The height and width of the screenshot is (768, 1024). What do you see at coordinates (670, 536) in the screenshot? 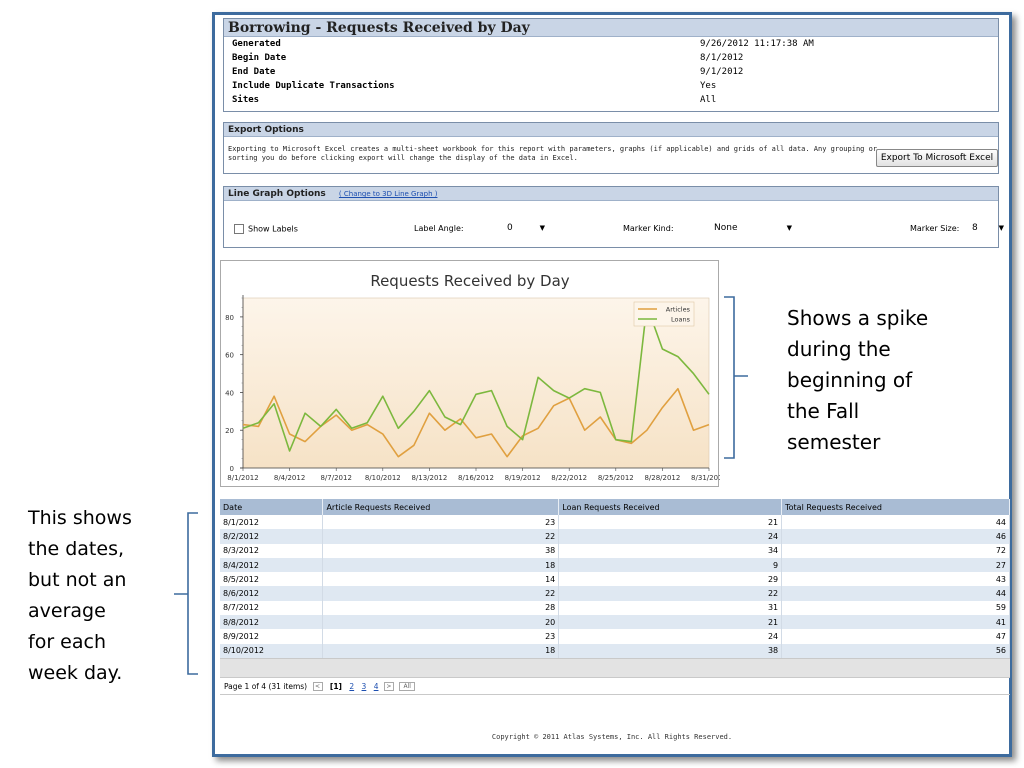
I see `value-cell: 24` at bounding box center [670, 536].